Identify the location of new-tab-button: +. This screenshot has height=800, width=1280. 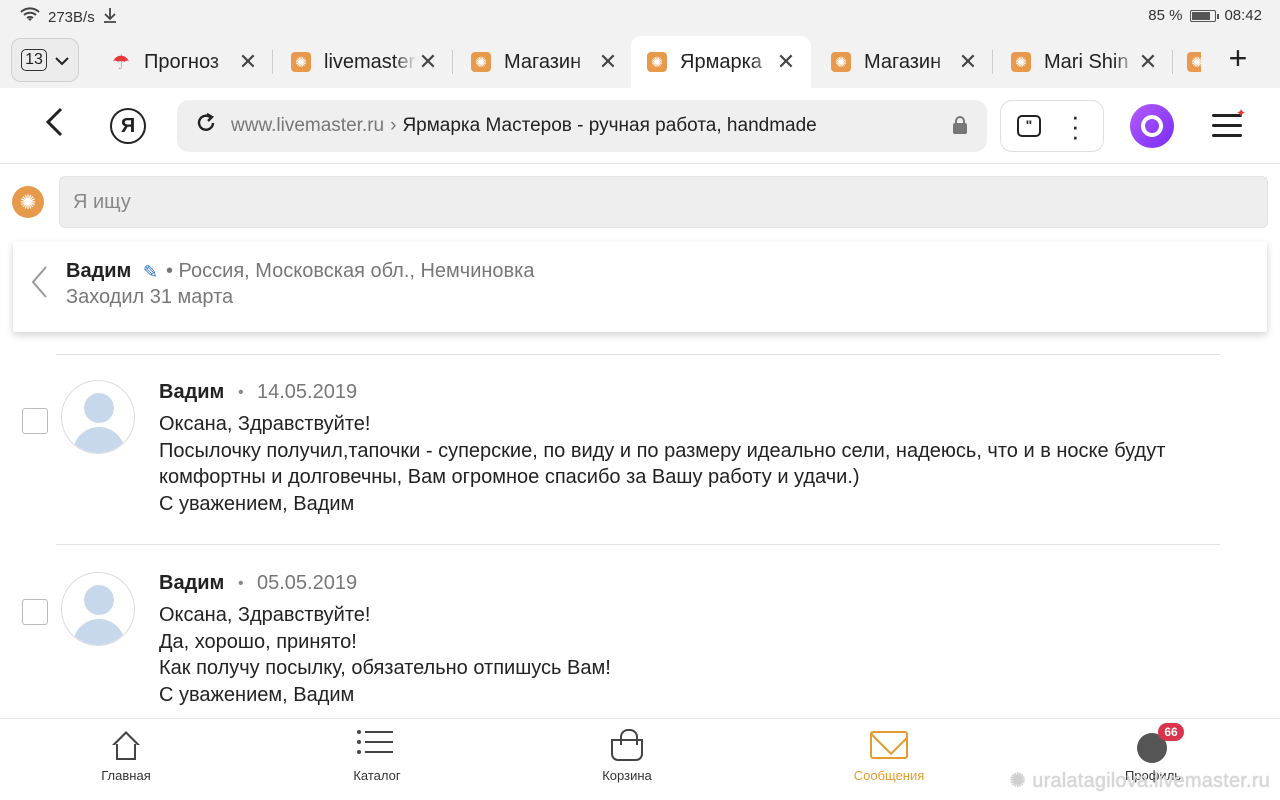
(1238, 58).